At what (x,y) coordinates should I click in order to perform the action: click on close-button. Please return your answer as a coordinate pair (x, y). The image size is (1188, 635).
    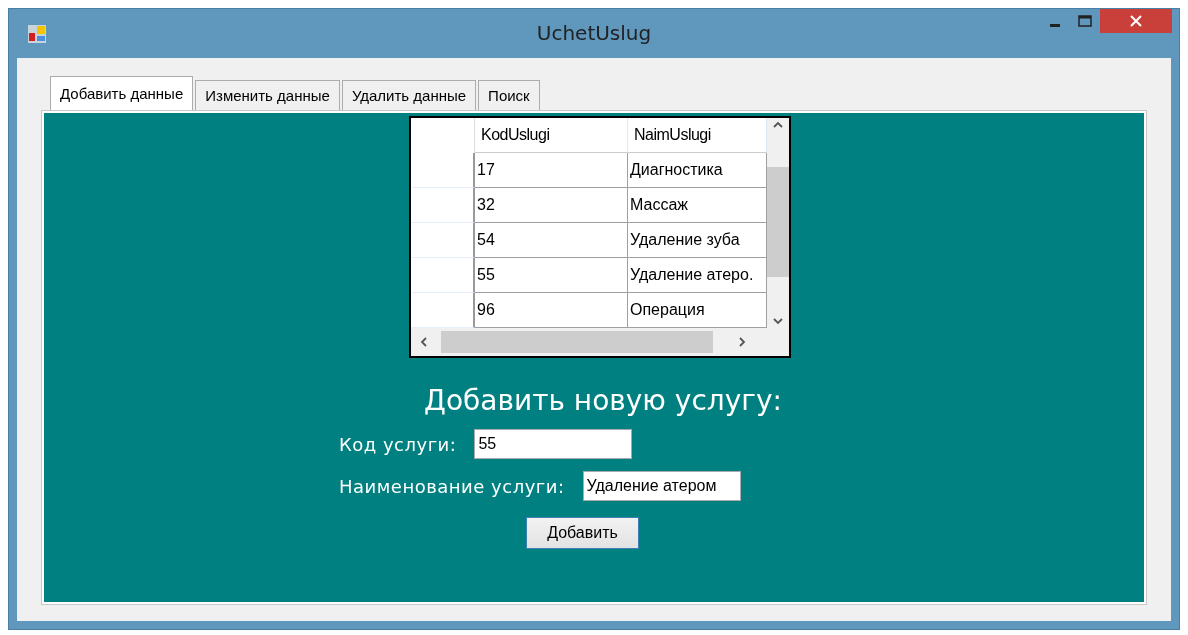
    Looking at the image, I should click on (1136, 21).